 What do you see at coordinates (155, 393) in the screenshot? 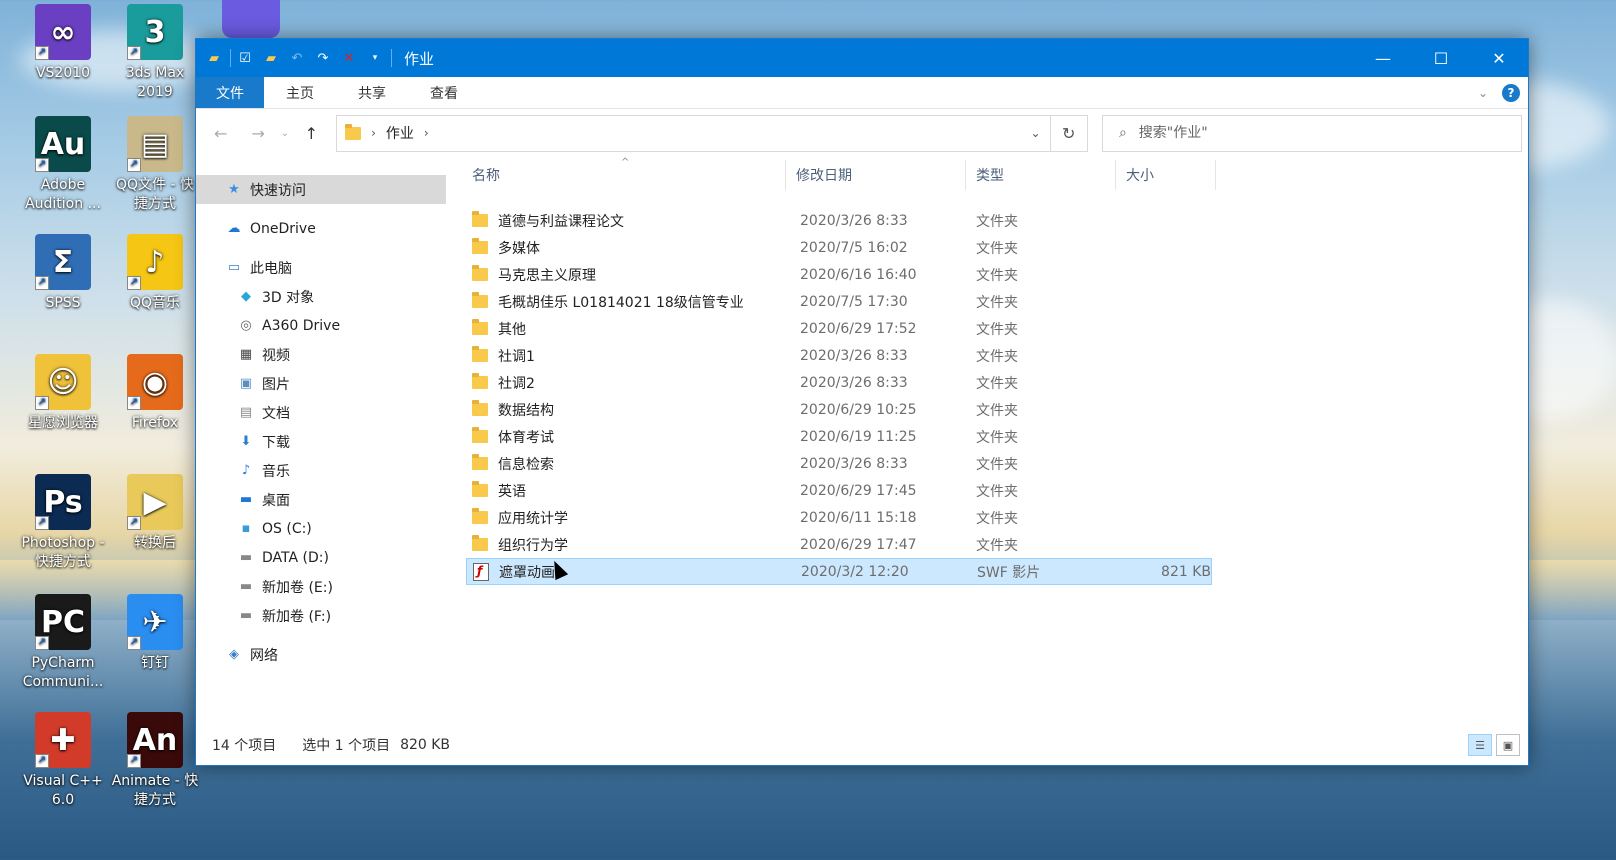
I see `desktop-shortcut: ◉ ↗ Firefox` at bounding box center [155, 393].